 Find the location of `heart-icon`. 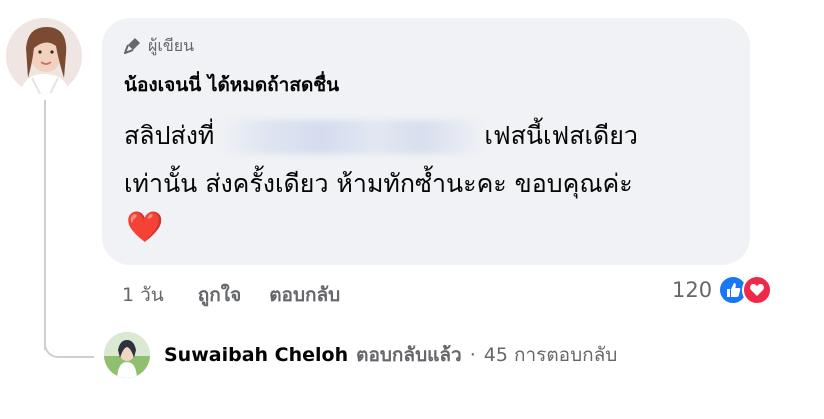

heart-icon is located at coordinates (757, 290).